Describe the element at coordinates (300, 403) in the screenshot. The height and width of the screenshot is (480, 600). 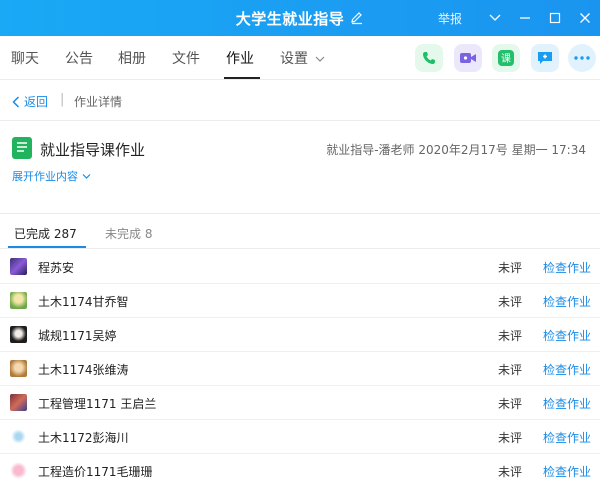
I see `list-item: 工程管理1171 王启兰 未评 检查作业` at that location.